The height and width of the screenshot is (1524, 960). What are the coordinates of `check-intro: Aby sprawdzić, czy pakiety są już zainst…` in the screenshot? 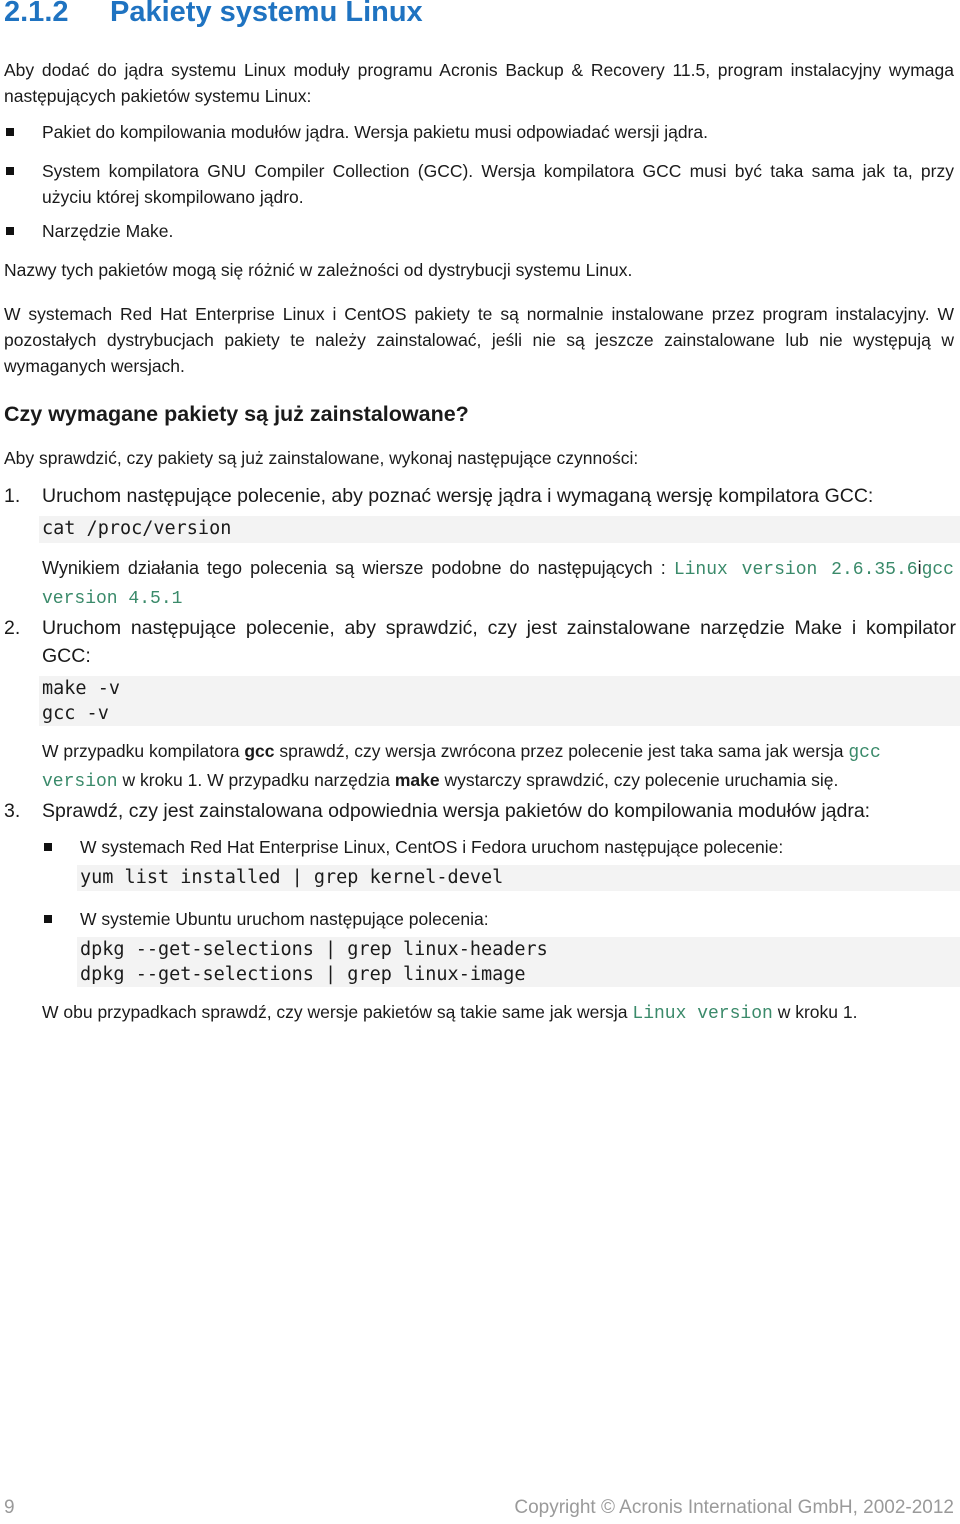 It's located at (321, 458).